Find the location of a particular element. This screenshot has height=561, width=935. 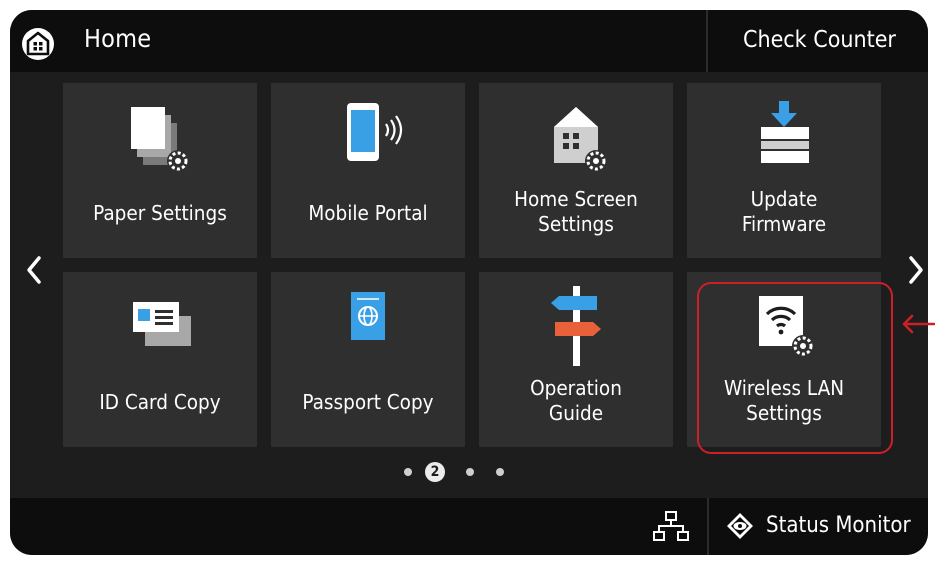

network-button is located at coordinates (671, 526).